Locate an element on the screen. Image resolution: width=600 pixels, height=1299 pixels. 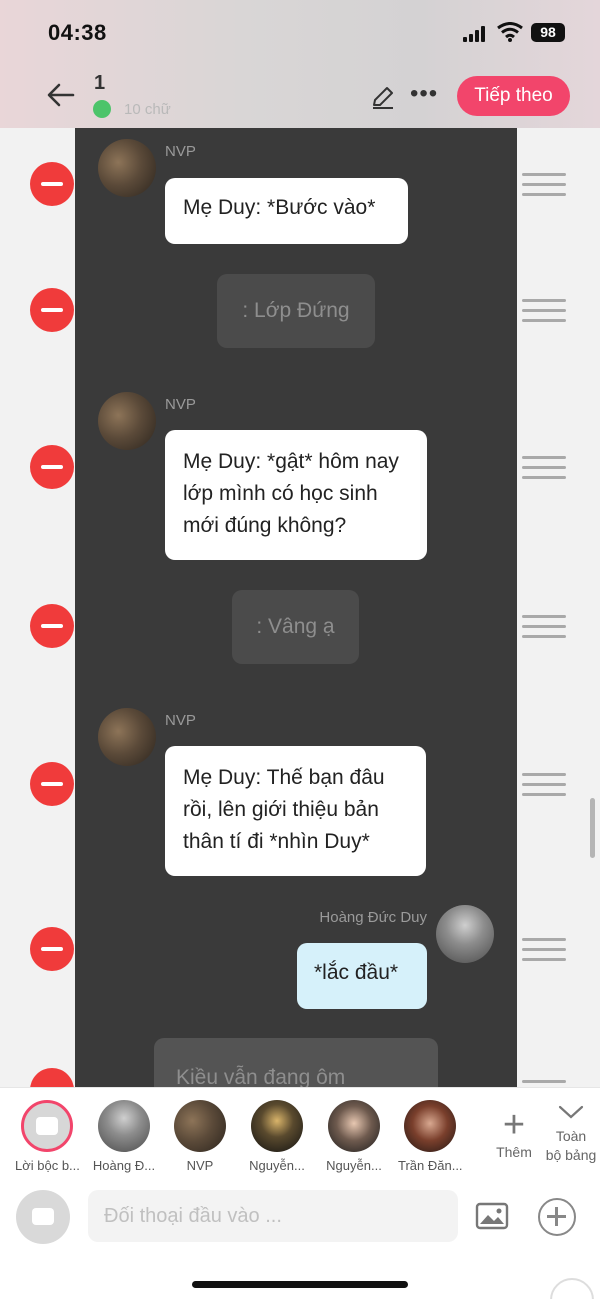
input-row is located at coordinates (300, 1218).